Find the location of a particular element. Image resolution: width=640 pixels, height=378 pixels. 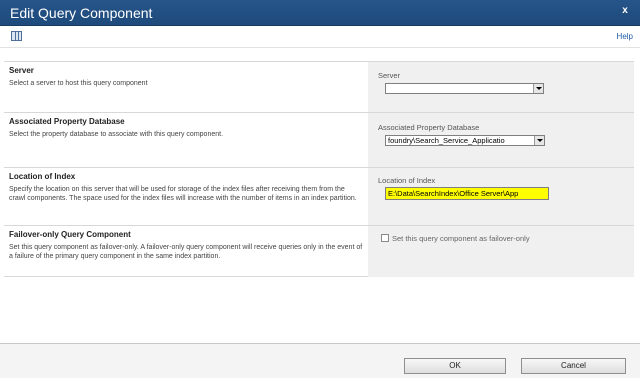

location-label: Location of Index is located at coordinates (407, 180).